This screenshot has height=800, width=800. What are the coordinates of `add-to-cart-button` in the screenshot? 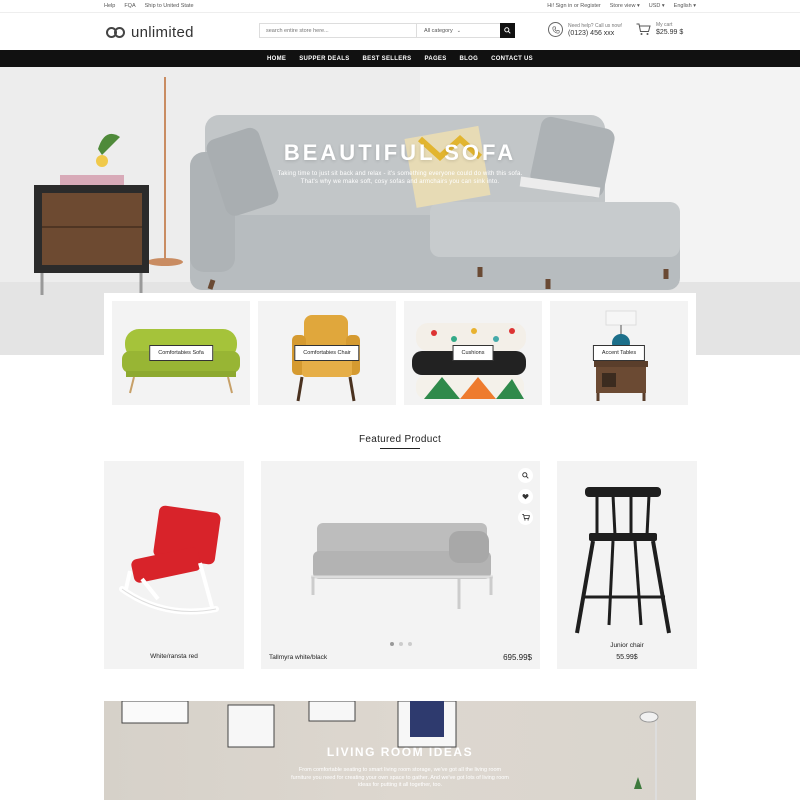 It's located at (525, 517).